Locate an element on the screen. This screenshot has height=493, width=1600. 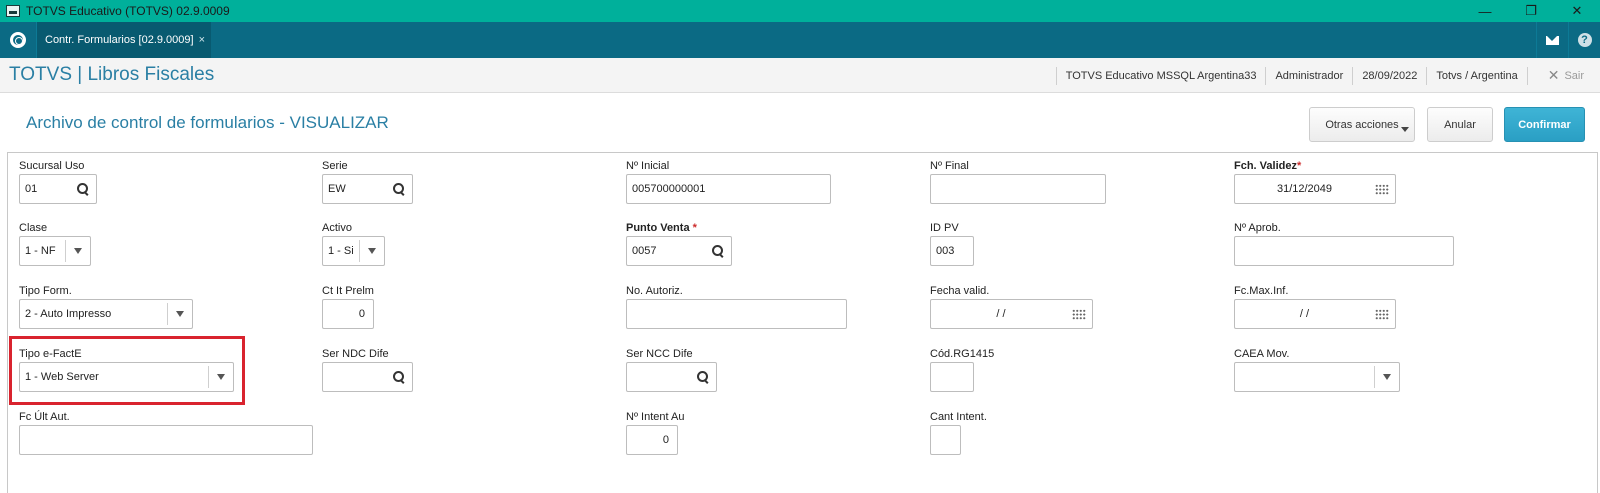
minimize-button: — is located at coordinates (1485, 11).